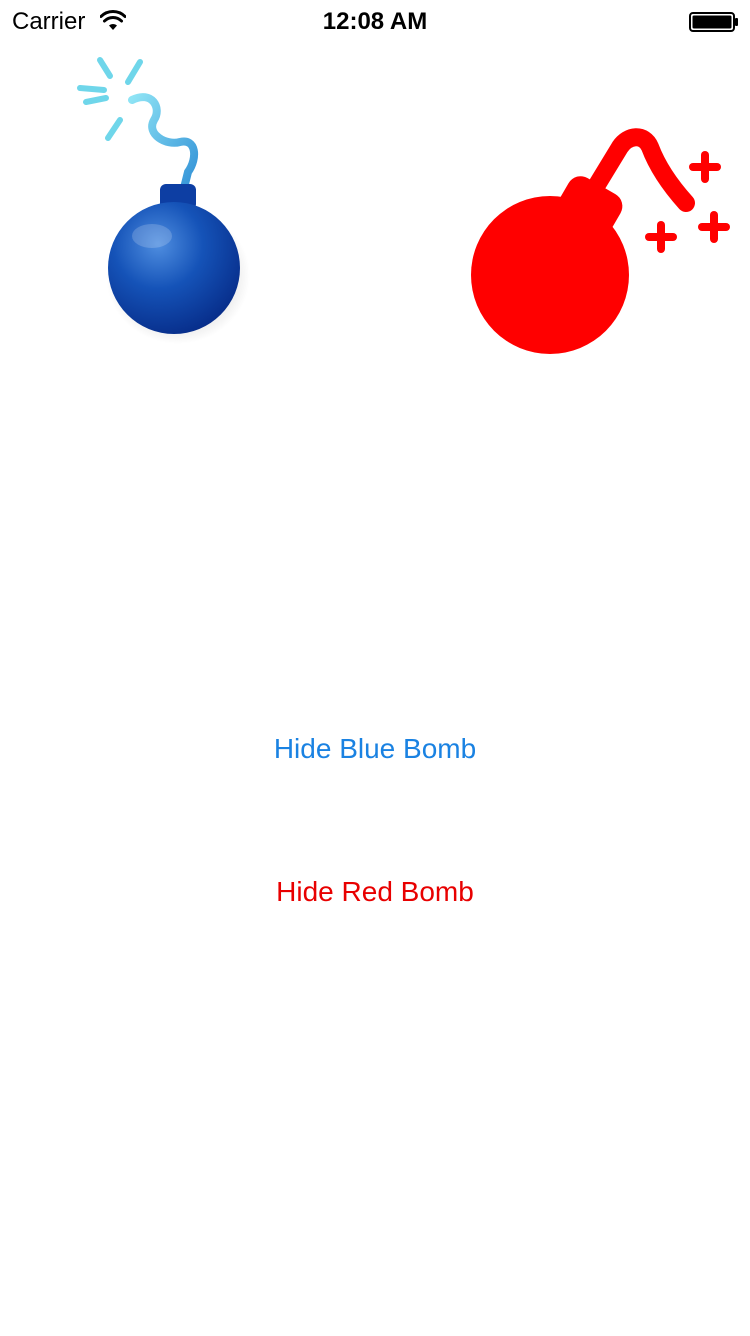 Image resolution: width=750 pixels, height=1336 pixels. I want to click on blue-bomb-icon, so click(163, 200).